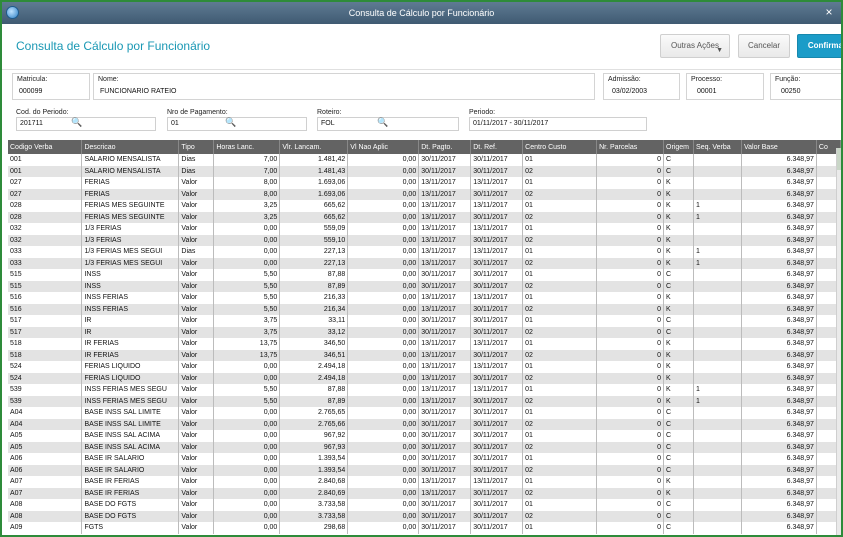 The width and height of the screenshot is (843, 537). I want to click on column-header: Valor Base, so click(779, 147).